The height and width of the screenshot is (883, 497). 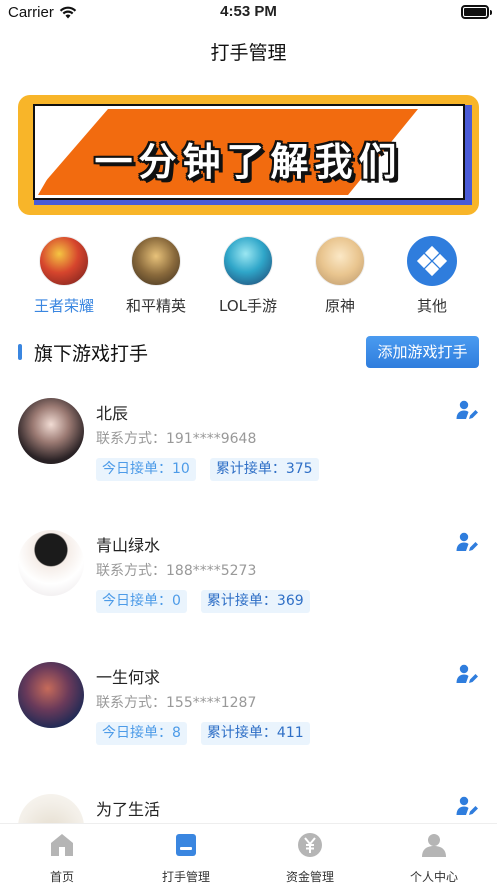 What do you see at coordinates (340, 261) in the screenshot?
I see `genshin-avatar` at bounding box center [340, 261].